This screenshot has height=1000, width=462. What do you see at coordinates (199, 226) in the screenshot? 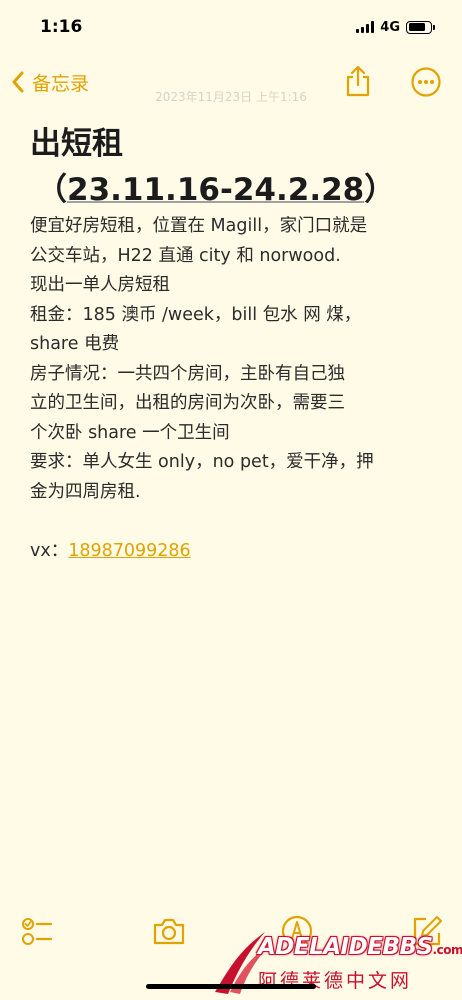
I see `note-line: 便宜好房短租，位置在 Magill，家门口就是` at bounding box center [199, 226].